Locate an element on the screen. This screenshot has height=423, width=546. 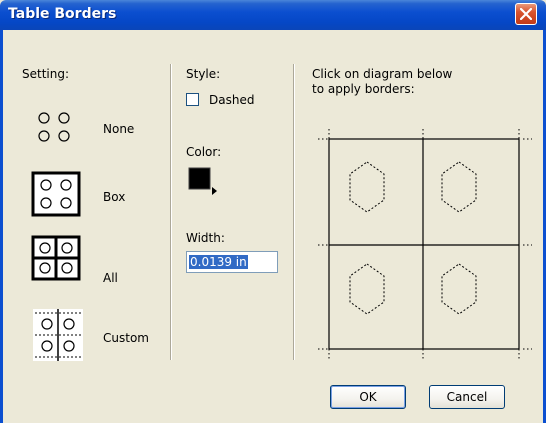
diagram-instruction-line2: to apply borders: is located at coordinates (363, 89).